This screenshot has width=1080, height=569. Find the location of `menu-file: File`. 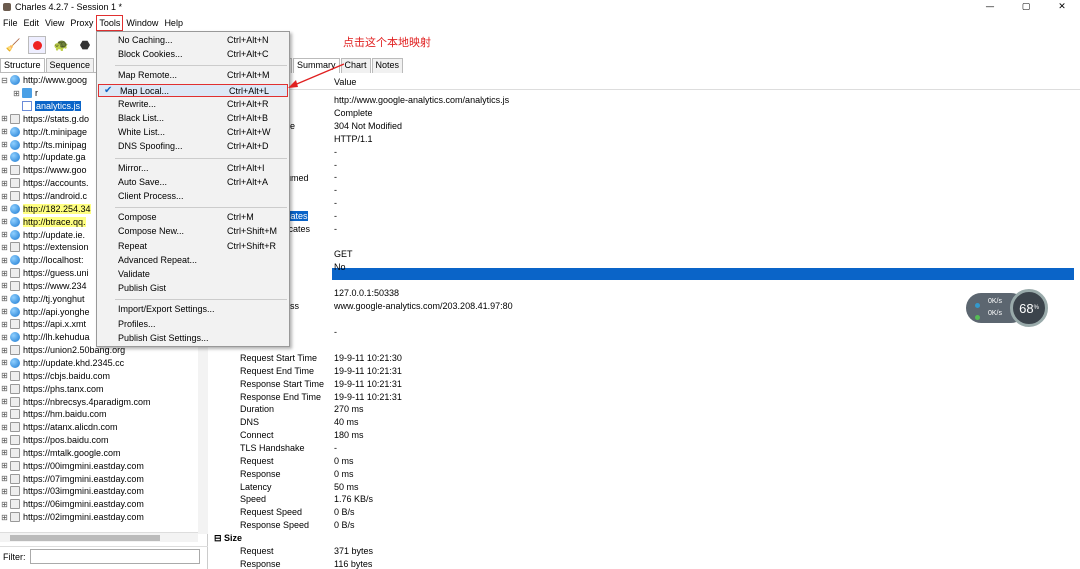

menu-file: File is located at coordinates (10, 23).